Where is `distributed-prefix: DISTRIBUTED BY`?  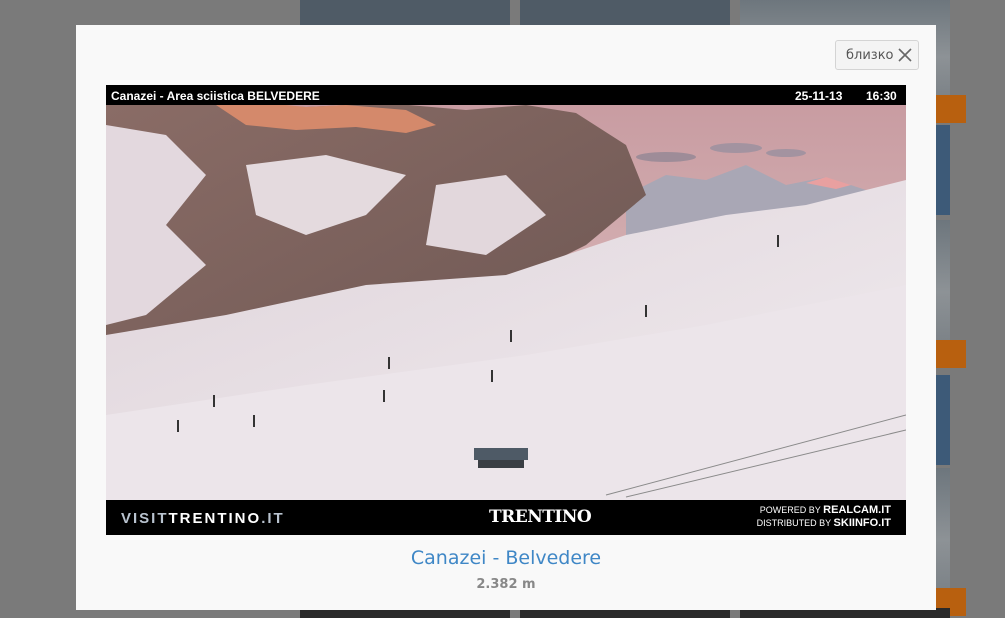
distributed-prefix: DISTRIBUTED BY is located at coordinates (794, 523).